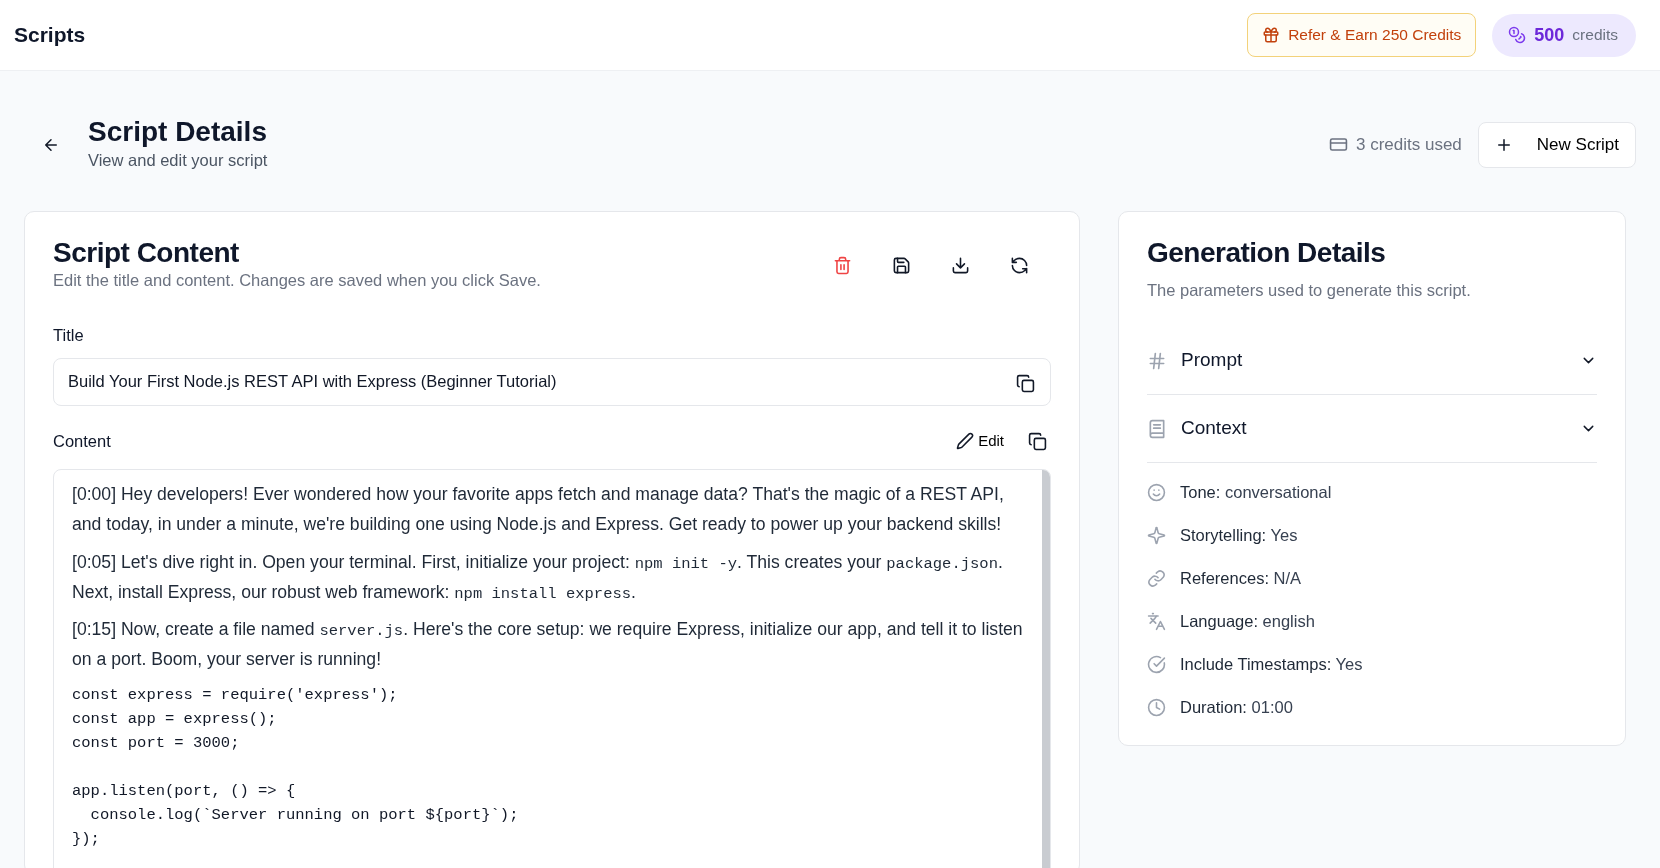  What do you see at coordinates (1267, 253) in the screenshot?
I see `card-title: Generation Details` at bounding box center [1267, 253].